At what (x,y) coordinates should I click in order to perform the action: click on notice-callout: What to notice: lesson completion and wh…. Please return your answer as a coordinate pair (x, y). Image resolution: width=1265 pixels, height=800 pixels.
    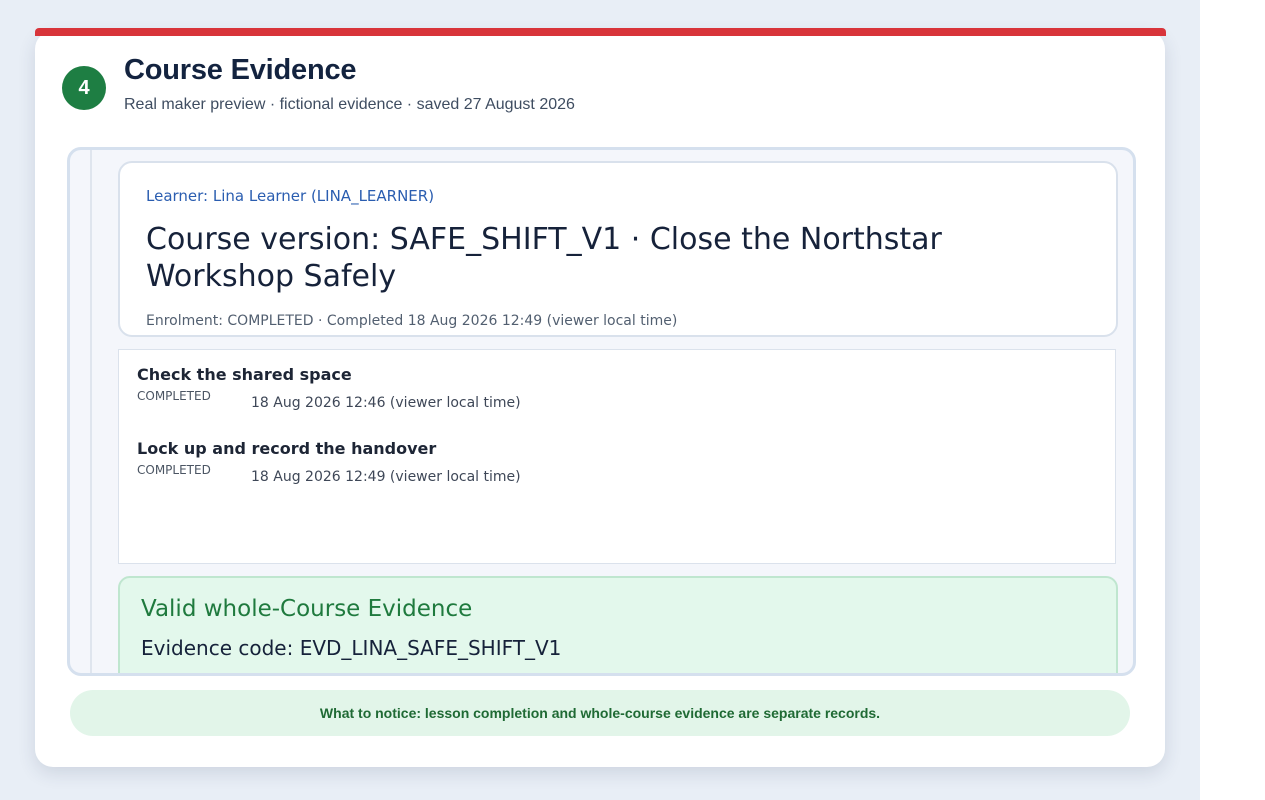
    Looking at the image, I should click on (600, 713).